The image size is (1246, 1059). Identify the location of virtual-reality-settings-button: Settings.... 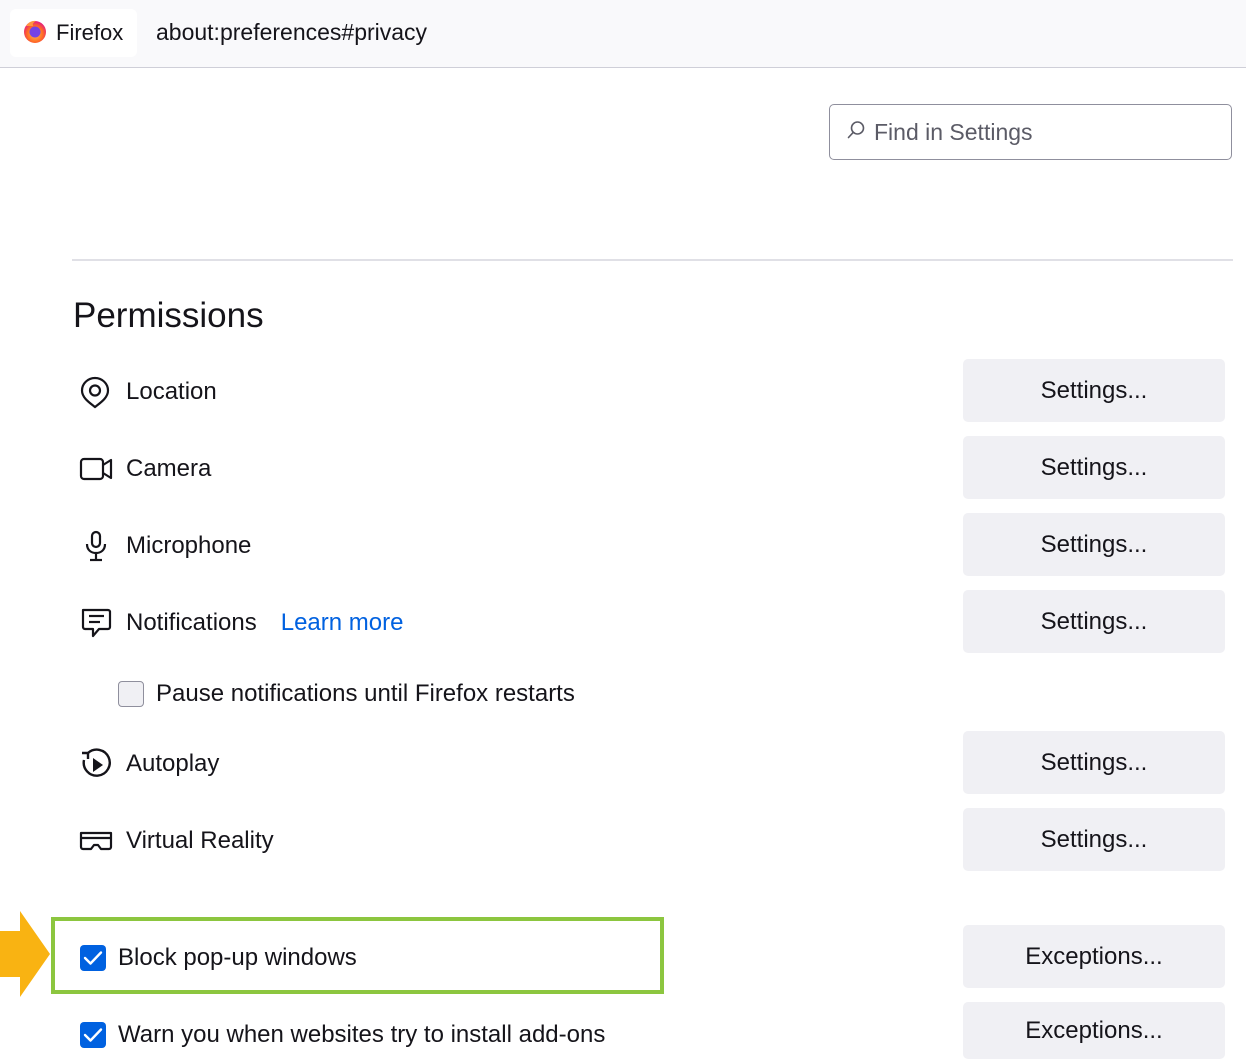
(1094, 839).